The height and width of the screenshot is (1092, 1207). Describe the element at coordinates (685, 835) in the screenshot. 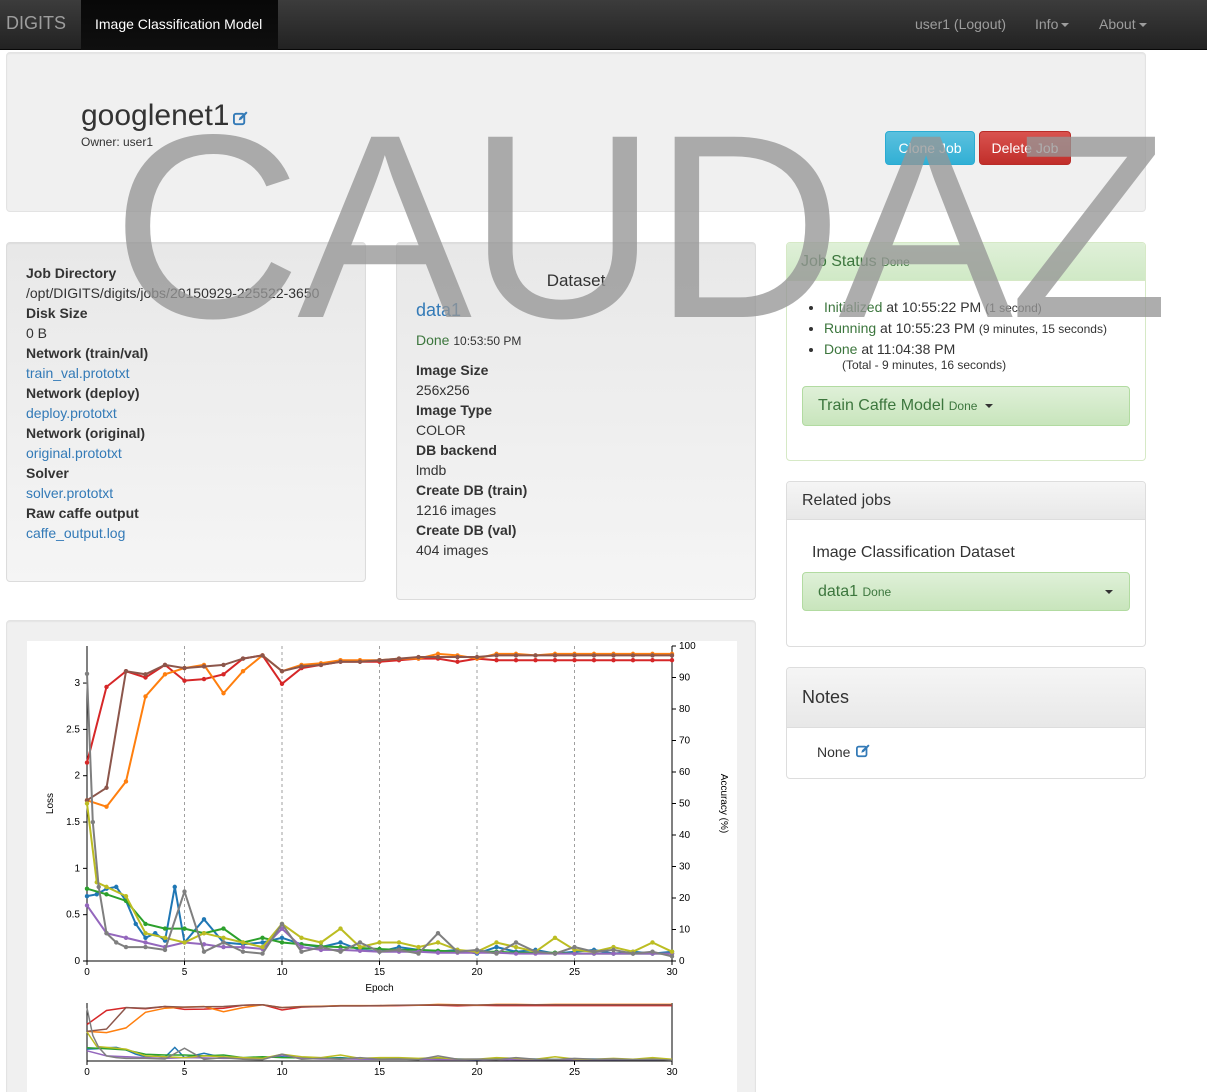

I see `y2-tick-label: 40` at that location.